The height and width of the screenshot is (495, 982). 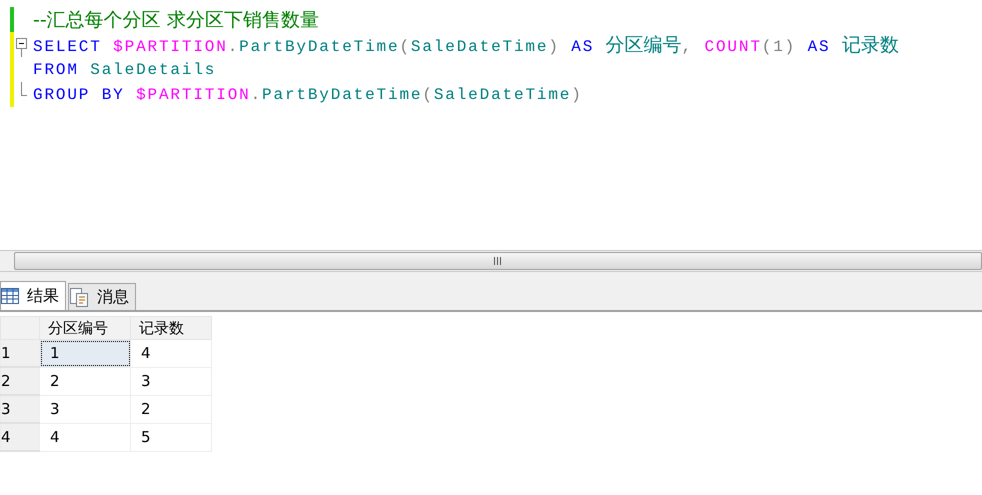 What do you see at coordinates (498, 261) in the screenshot?
I see `scrollbar-thumb` at bounding box center [498, 261].